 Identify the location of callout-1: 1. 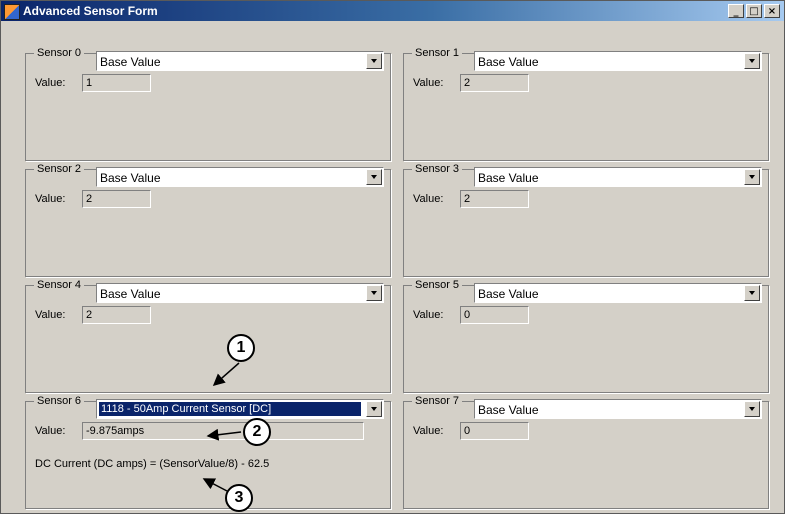
(241, 348).